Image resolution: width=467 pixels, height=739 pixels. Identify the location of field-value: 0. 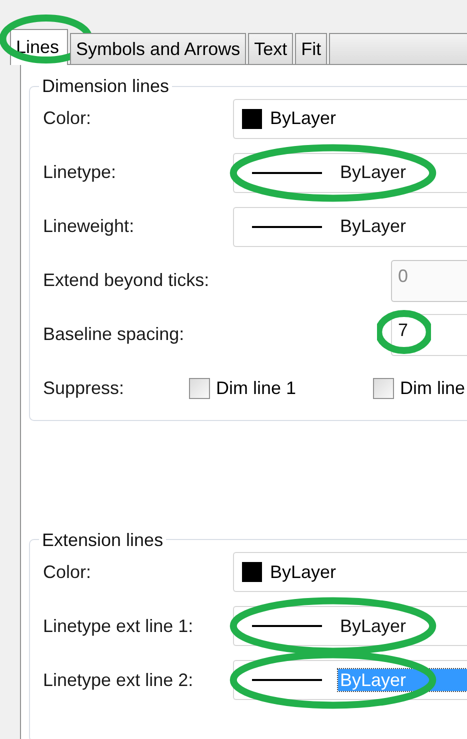
(403, 275).